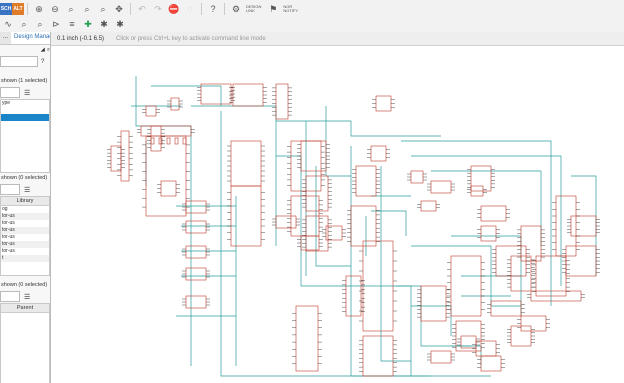 This screenshot has height=383, width=624. What do you see at coordinates (25, 136) in the screenshot?
I see `type-list: ype` at bounding box center [25, 136].